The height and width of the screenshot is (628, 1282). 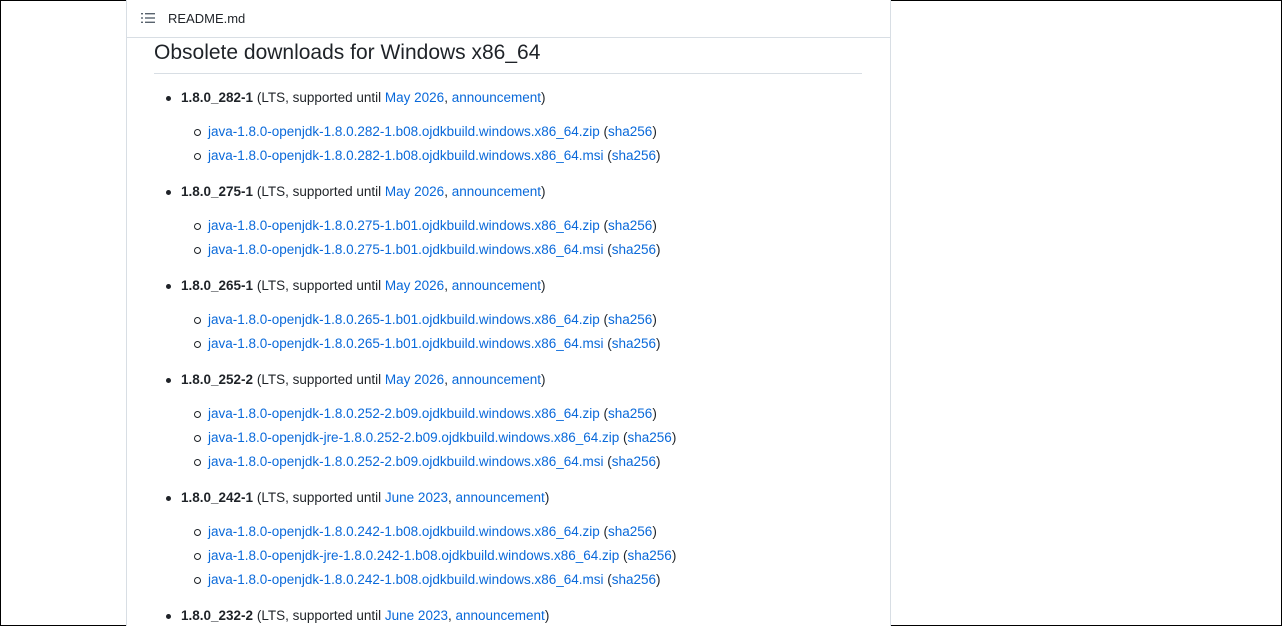 What do you see at coordinates (217, 379) in the screenshot?
I see `version-name: 1.8.0_252-2` at bounding box center [217, 379].